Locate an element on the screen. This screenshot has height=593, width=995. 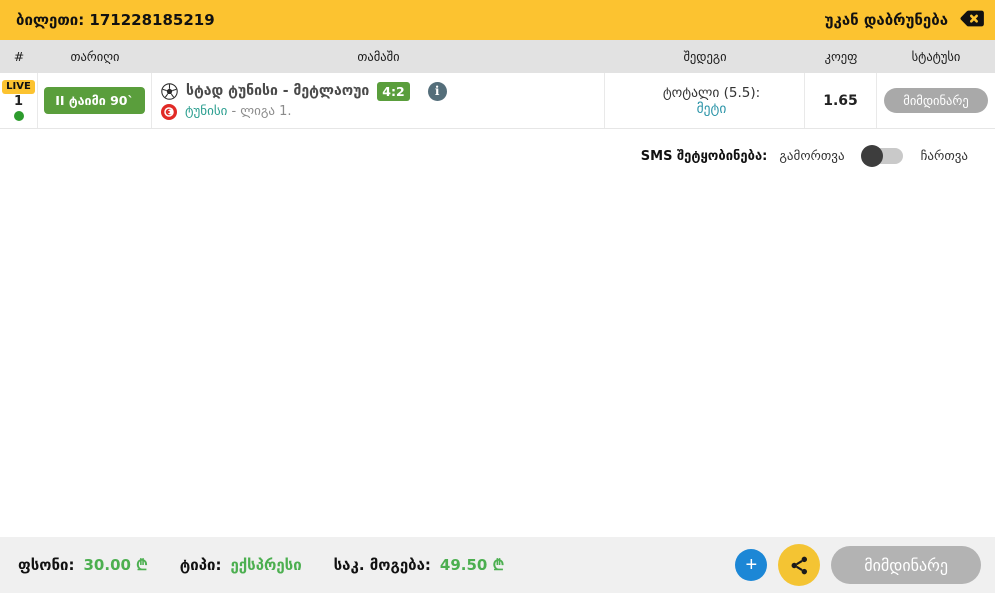
league-name: - ლიგა 1. is located at coordinates (261, 111).